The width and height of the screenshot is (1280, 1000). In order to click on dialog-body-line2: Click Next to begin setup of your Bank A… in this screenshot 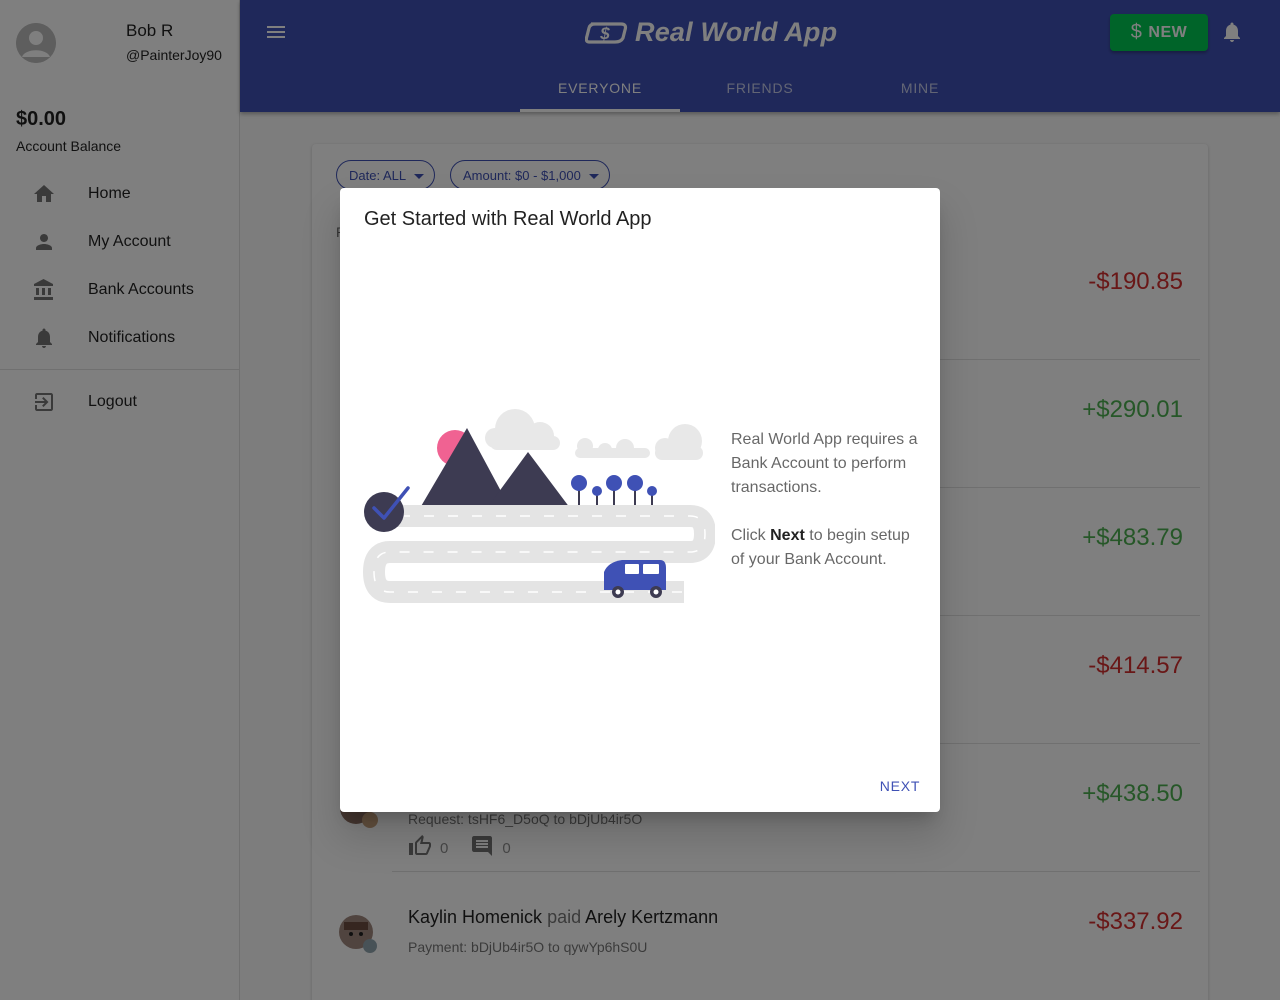, I will do `click(828, 548)`.